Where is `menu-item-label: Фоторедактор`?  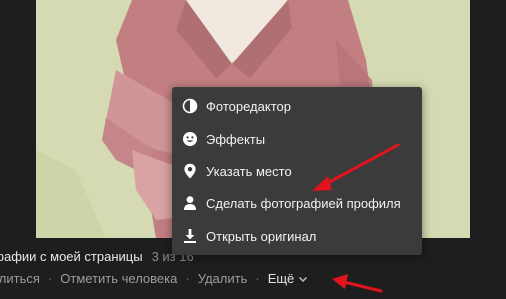
menu-item-label: Фоторедактор is located at coordinates (248, 106).